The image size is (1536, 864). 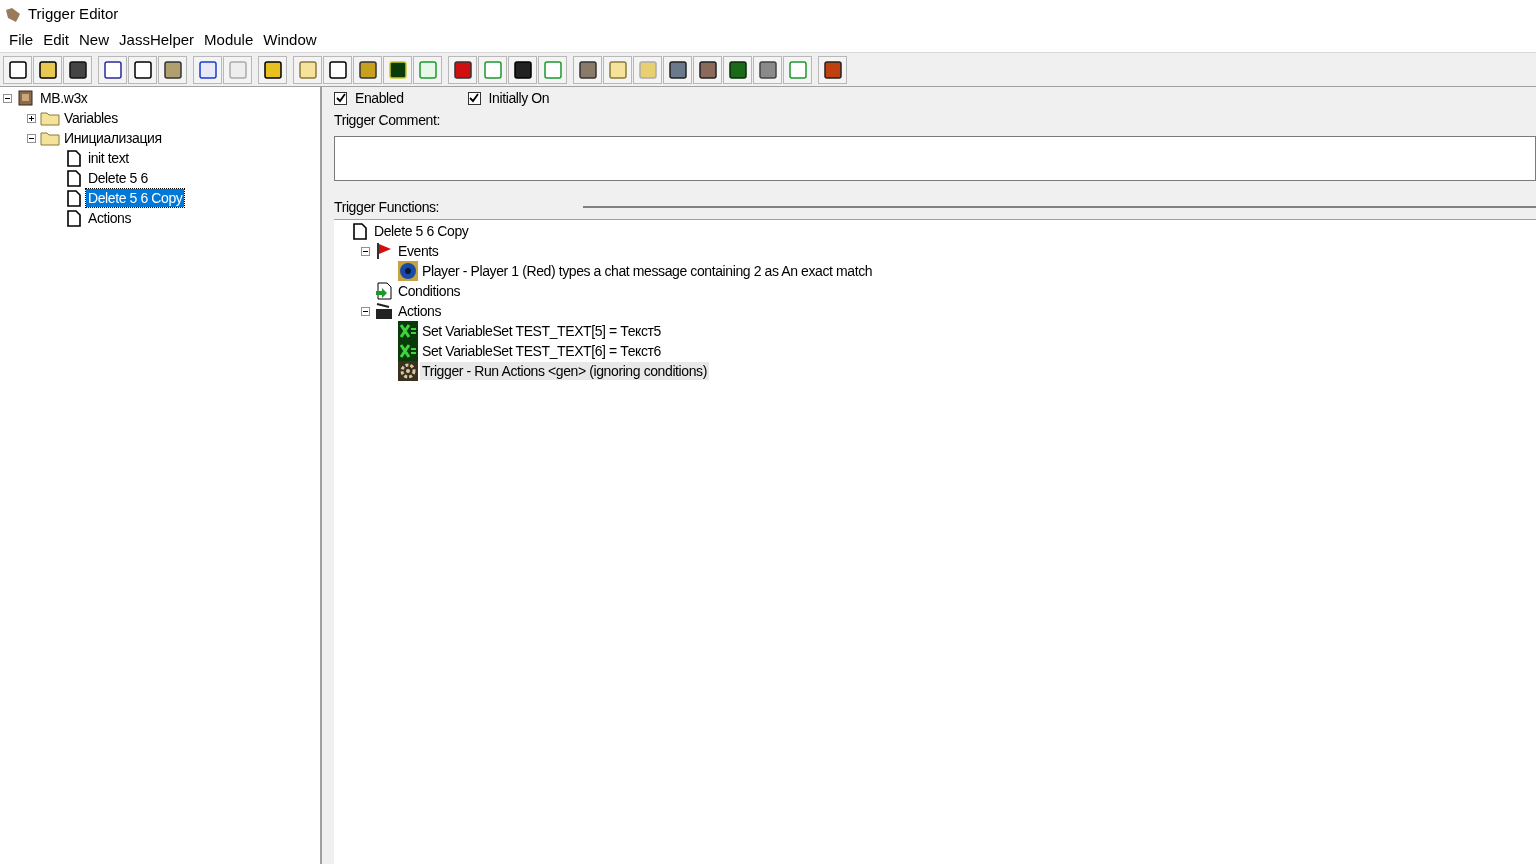 What do you see at coordinates (108, 158) in the screenshot?
I see `tree-item: init text` at bounding box center [108, 158].